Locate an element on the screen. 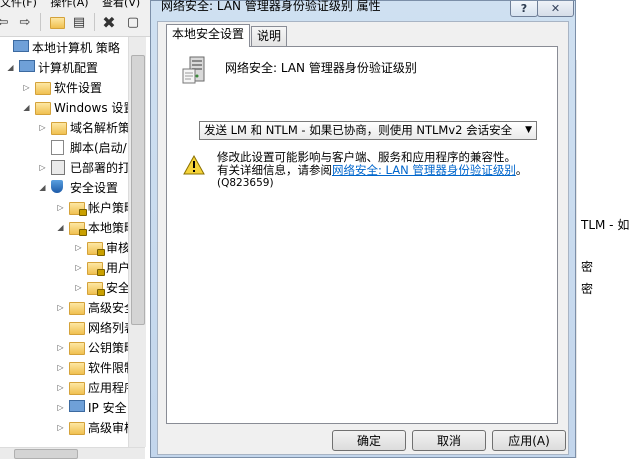 The width and height of the screenshot is (632, 459). delete-icon: ✖ is located at coordinates (109, 22).